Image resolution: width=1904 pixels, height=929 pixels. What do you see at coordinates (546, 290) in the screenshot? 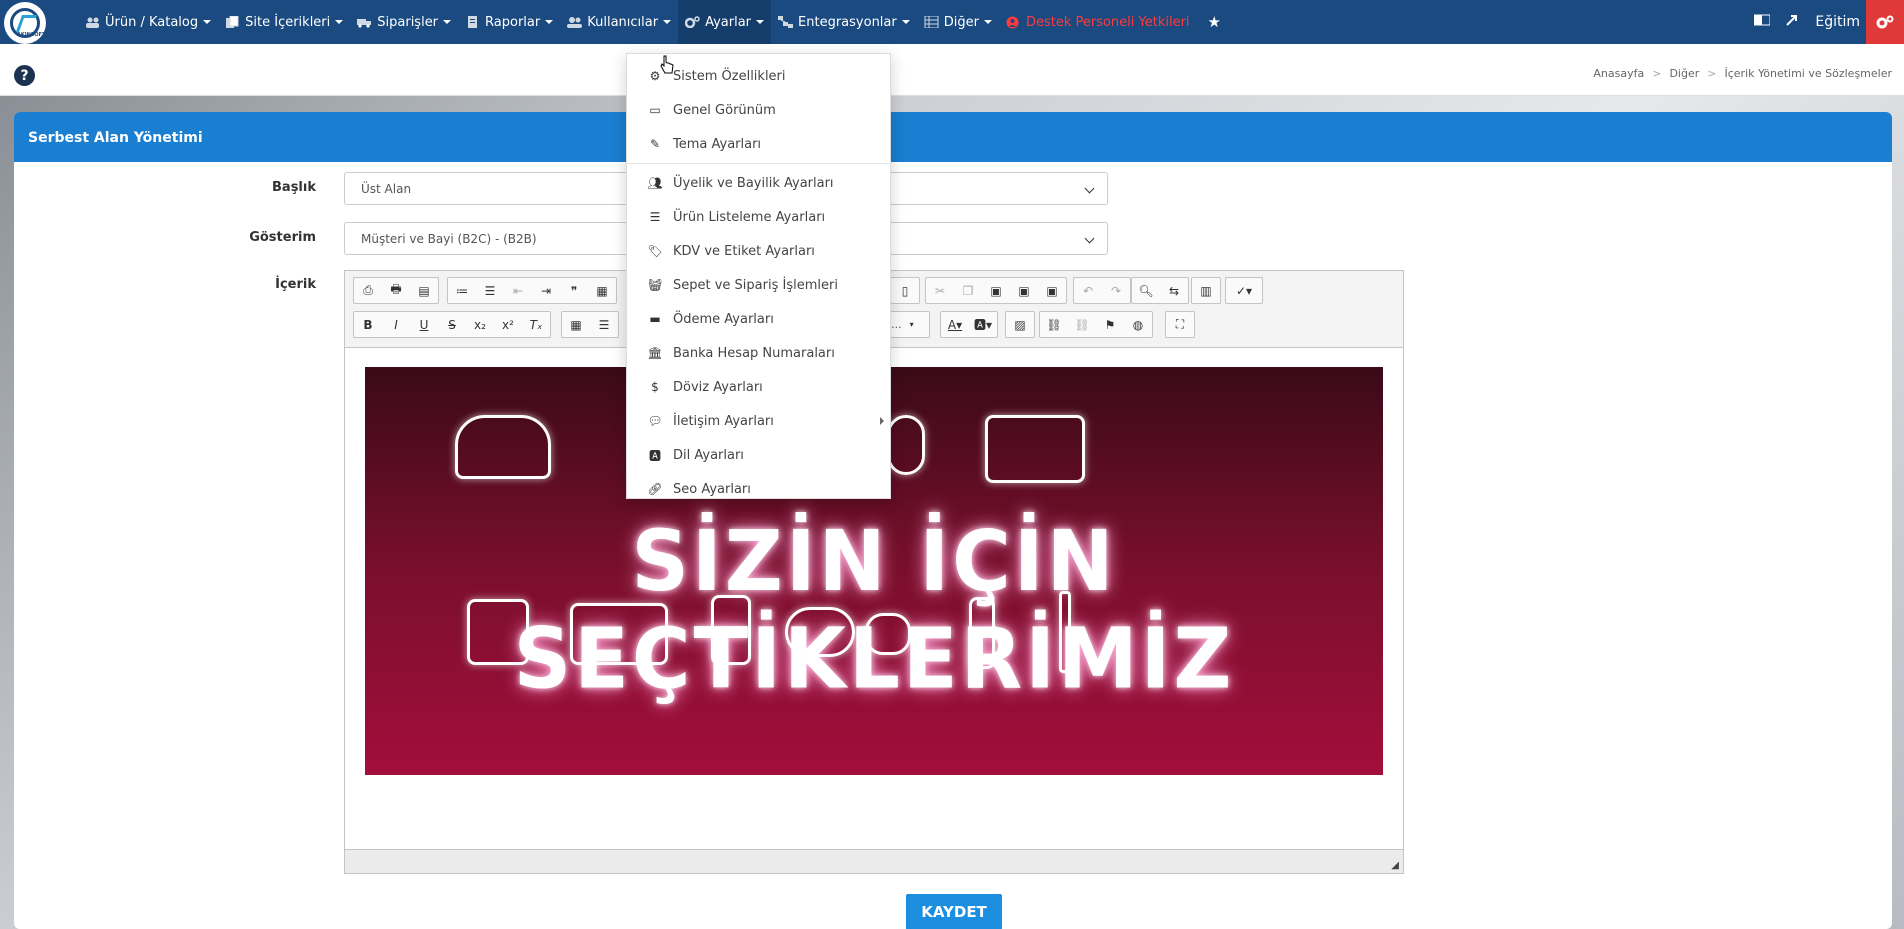
I see `indent-icon: ⇥` at bounding box center [546, 290].